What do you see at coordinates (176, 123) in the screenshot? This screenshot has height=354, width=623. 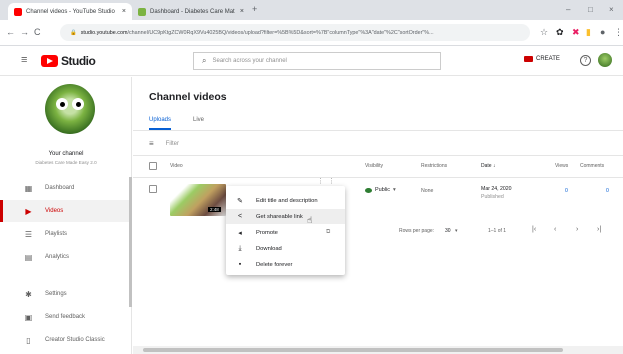 I see `content-tabs: Uploads Live` at bounding box center [176, 123].